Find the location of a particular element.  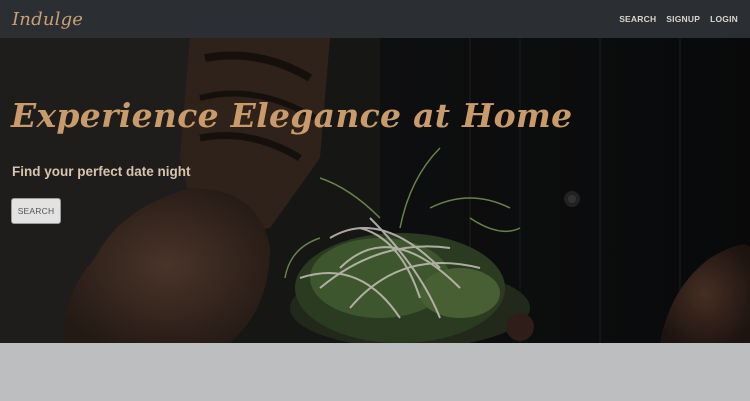

hero-search-button: SEARCH is located at coordinates (36, 211).